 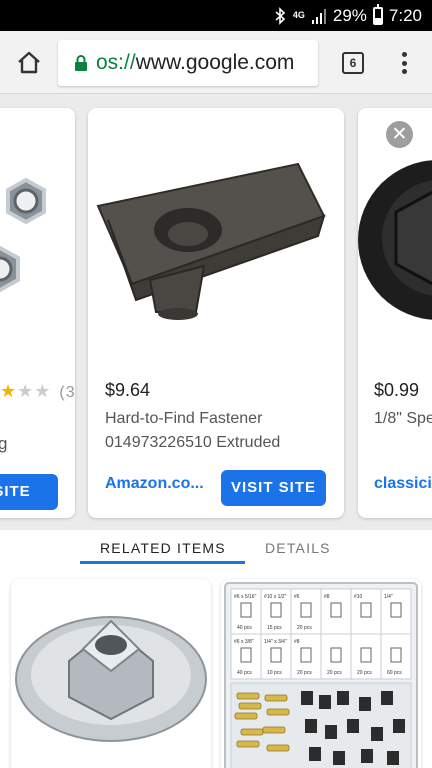 I want to click on visit-site-button: VISIT SITE, so click(x=273, y=488).